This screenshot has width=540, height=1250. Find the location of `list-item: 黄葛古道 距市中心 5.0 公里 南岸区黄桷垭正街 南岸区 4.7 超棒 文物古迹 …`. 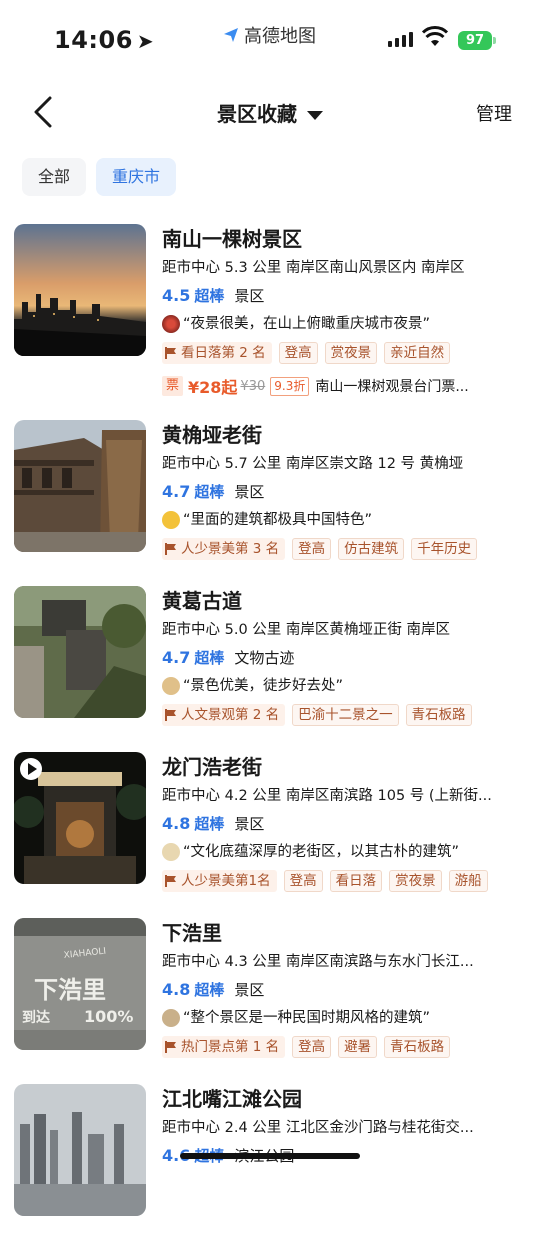

list-item: 黄葛古道 距市中心 5.0 公里 南岸区黄桷垭正街 南岸区 4.7 超棒 文物古迹 … is located at coordinates (270, 669).